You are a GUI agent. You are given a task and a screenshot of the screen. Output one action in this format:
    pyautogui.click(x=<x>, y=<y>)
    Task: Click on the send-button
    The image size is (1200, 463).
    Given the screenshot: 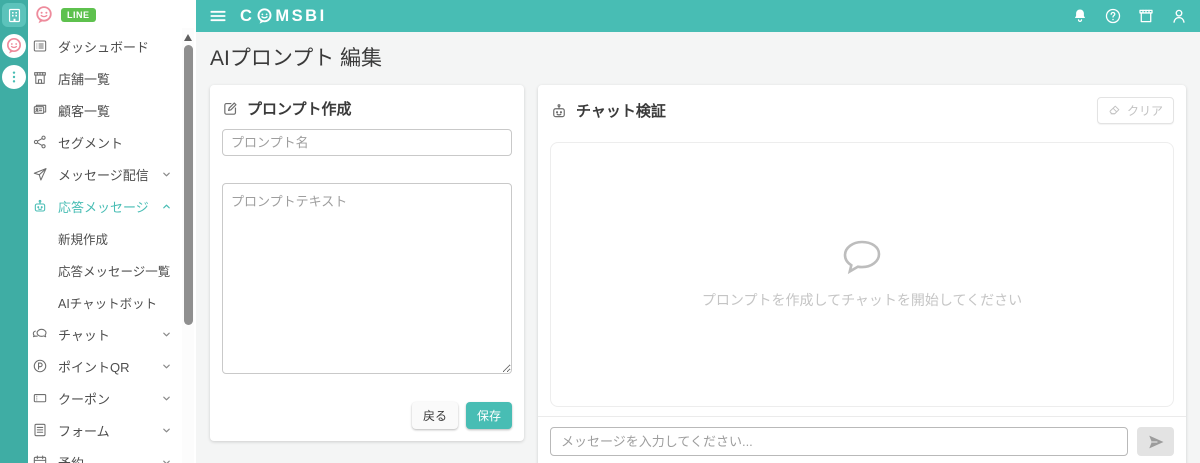 What is the action you would take?
    pyautogui.click(x=1155, y=441)
    